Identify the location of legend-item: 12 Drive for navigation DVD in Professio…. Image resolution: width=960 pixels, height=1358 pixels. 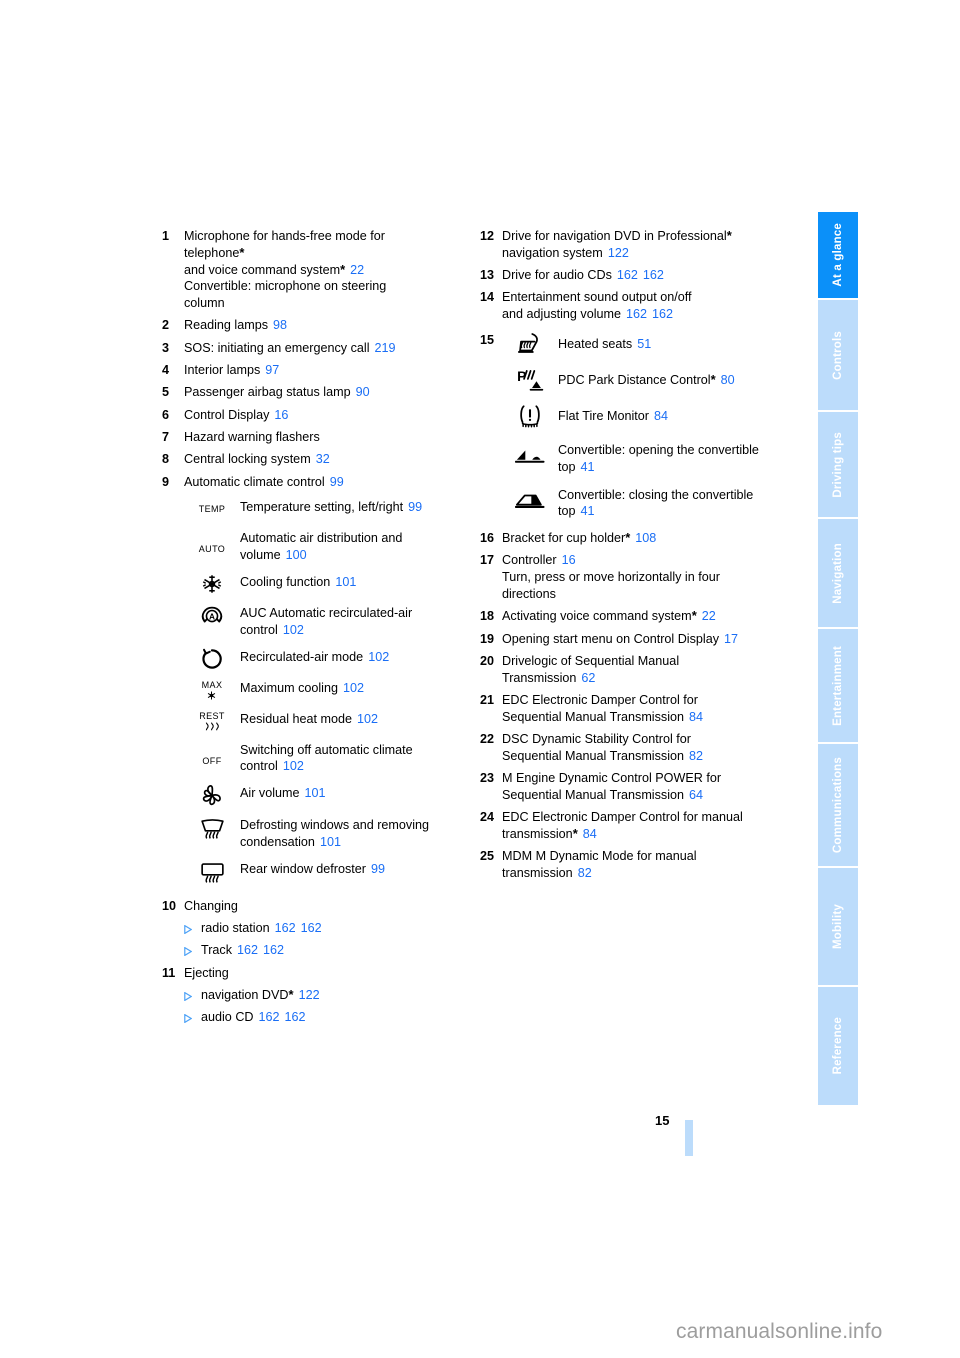
(635, 245).